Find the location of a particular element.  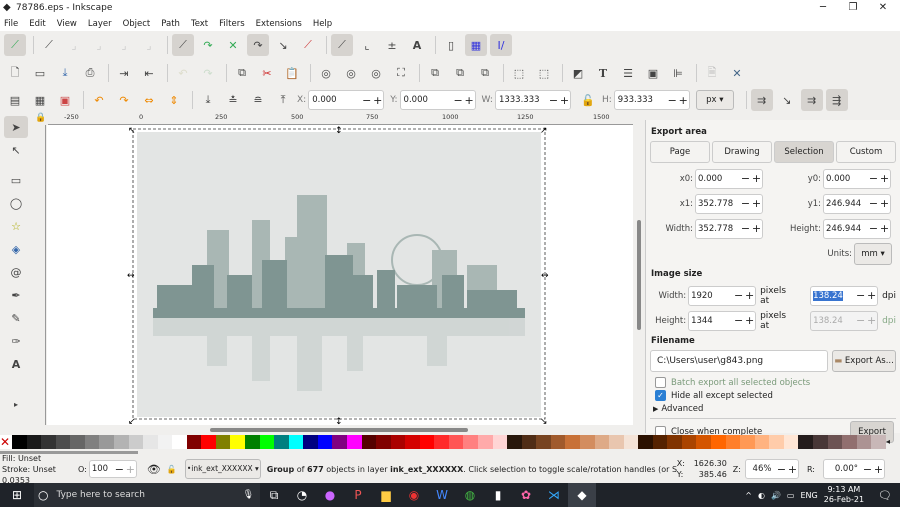

snap-cusp-icon: ↷ is located at coordinates (258, 45).